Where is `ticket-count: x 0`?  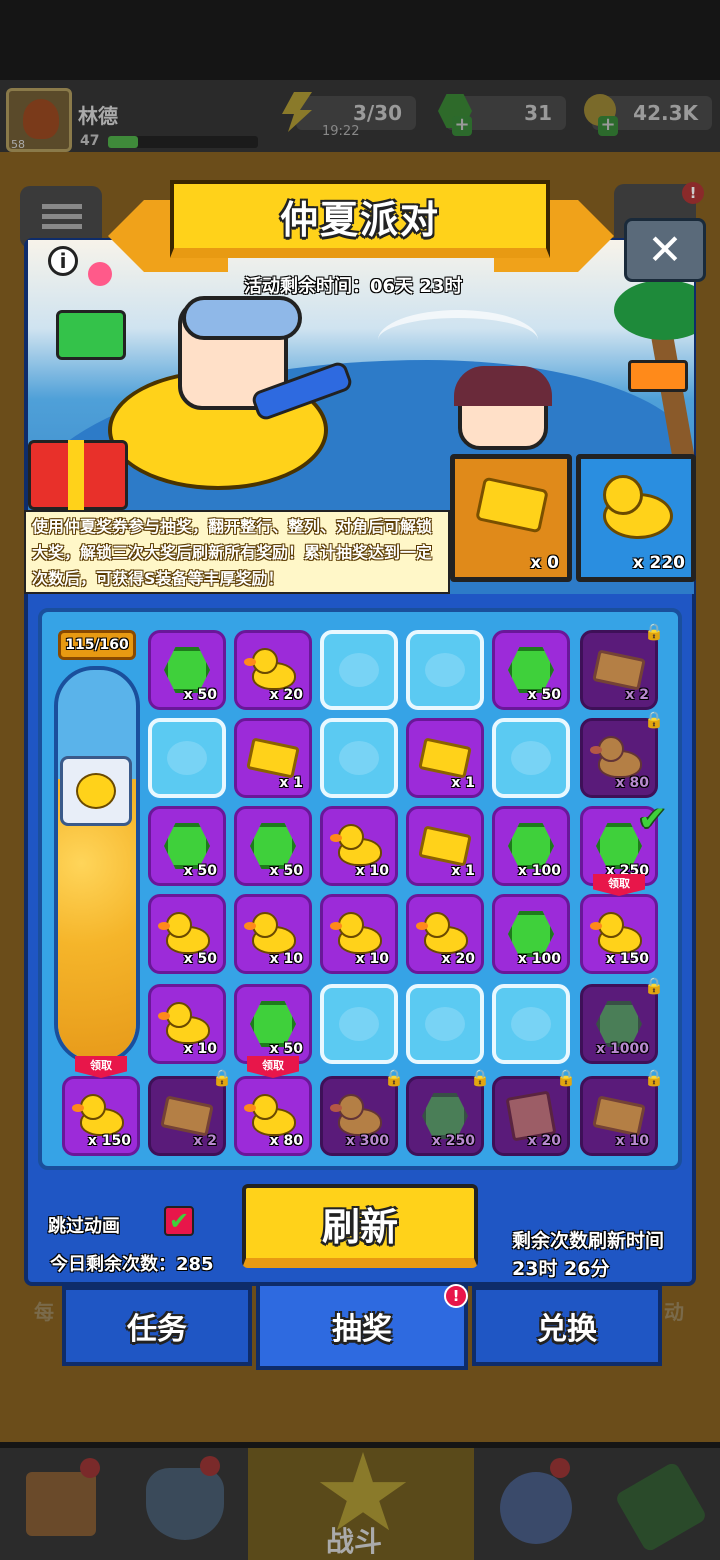 ticket-count: x 0 is located at coordinates (544, 563).